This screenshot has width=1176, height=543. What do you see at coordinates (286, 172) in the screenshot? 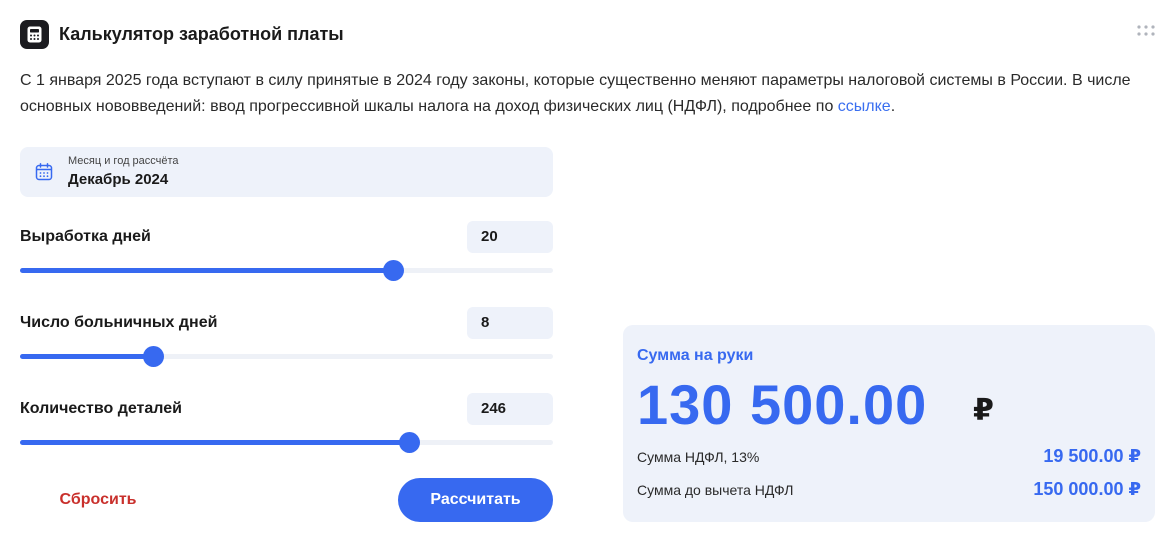
I see `date-picker: Месяц и год рассчёта Декабрь 2024` at bounding box center [286, 172].